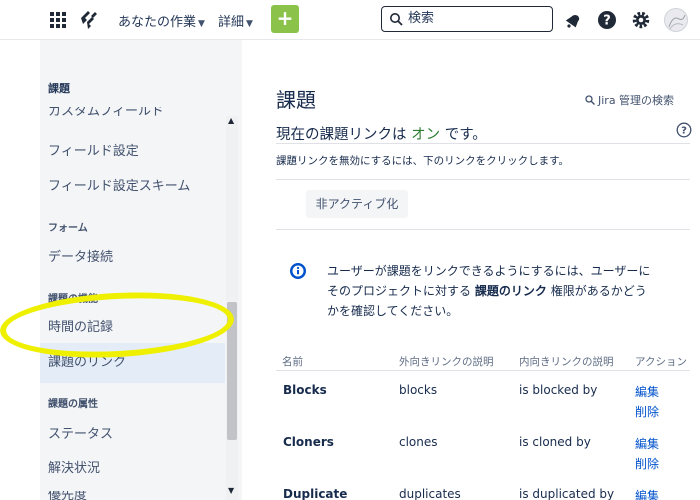 The height and width of the screenshot is (500, 700). Describe the element at coordinates (292, 362) in the screenshot. I see `column-header-name: 名前` at that location.